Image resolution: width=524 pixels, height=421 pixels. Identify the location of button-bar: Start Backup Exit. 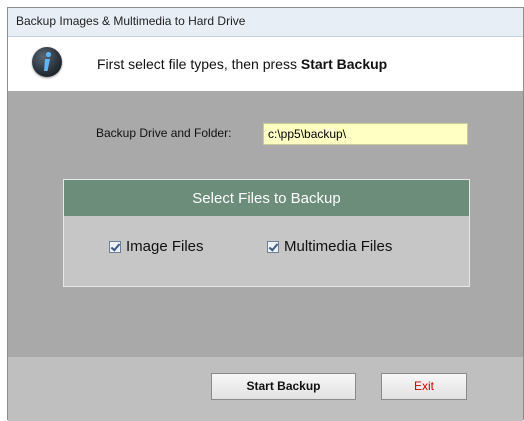
(265, 389).